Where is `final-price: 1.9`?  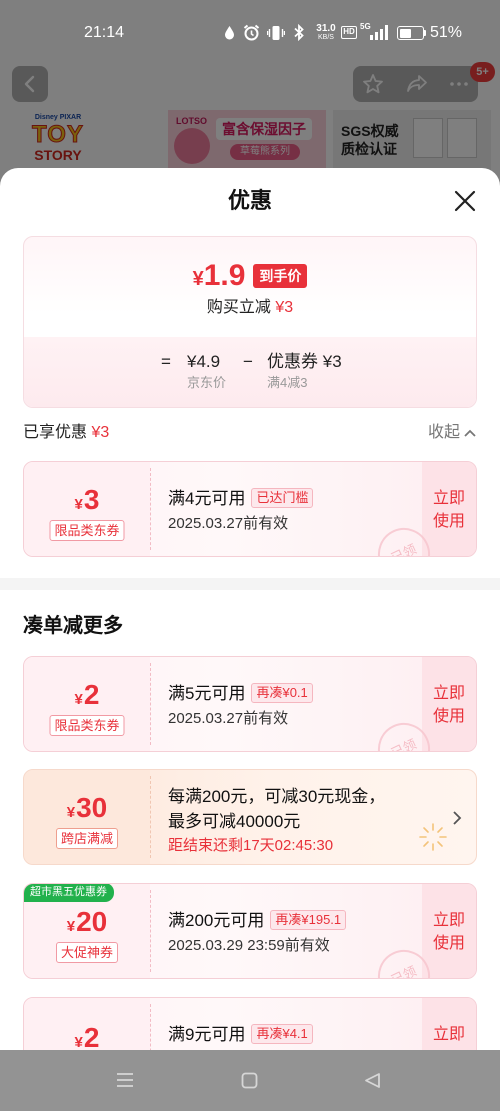 final-price: 1.9 is located at coordinates (224, 275).